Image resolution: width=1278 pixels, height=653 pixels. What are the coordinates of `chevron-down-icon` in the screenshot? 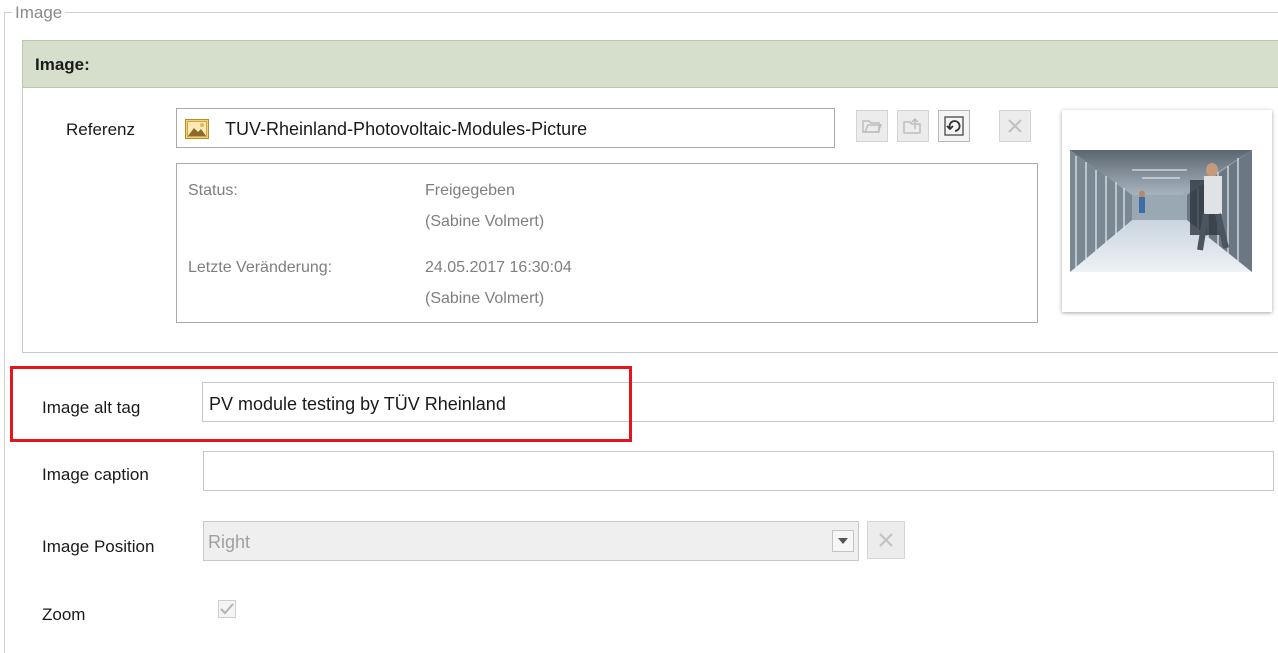 It's located at (843, 541).